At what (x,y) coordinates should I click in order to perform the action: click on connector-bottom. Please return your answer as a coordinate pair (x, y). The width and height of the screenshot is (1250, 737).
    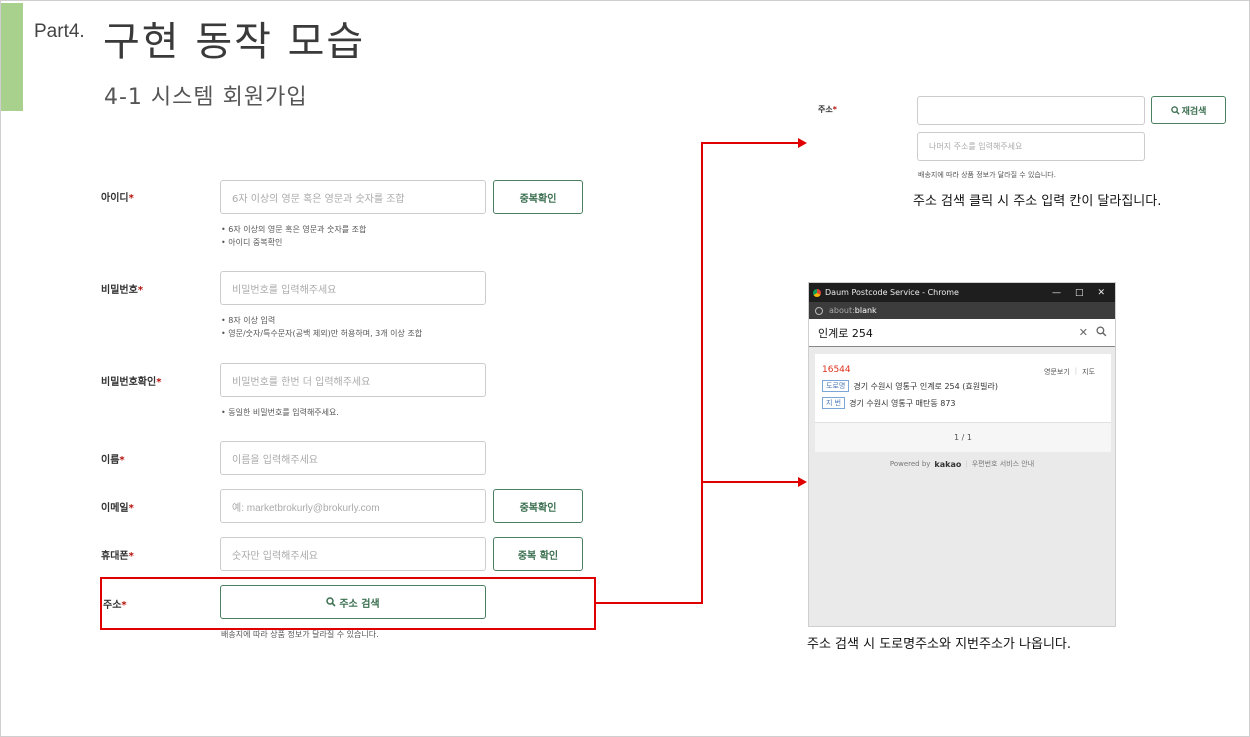
    Looking at the image, I should click on (750, 482).